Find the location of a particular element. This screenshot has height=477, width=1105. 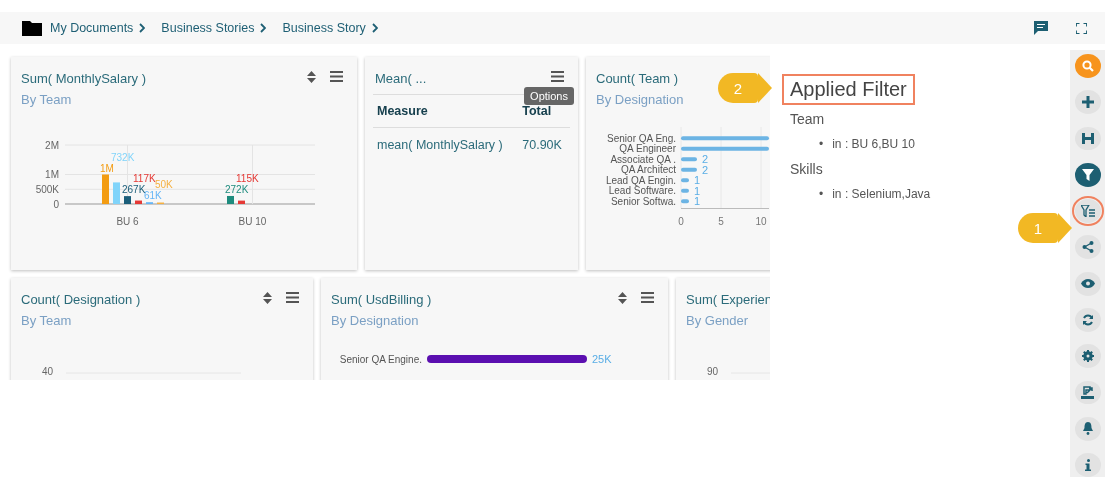

card-subtitle: By Gender is located at coordinates (717, 320).